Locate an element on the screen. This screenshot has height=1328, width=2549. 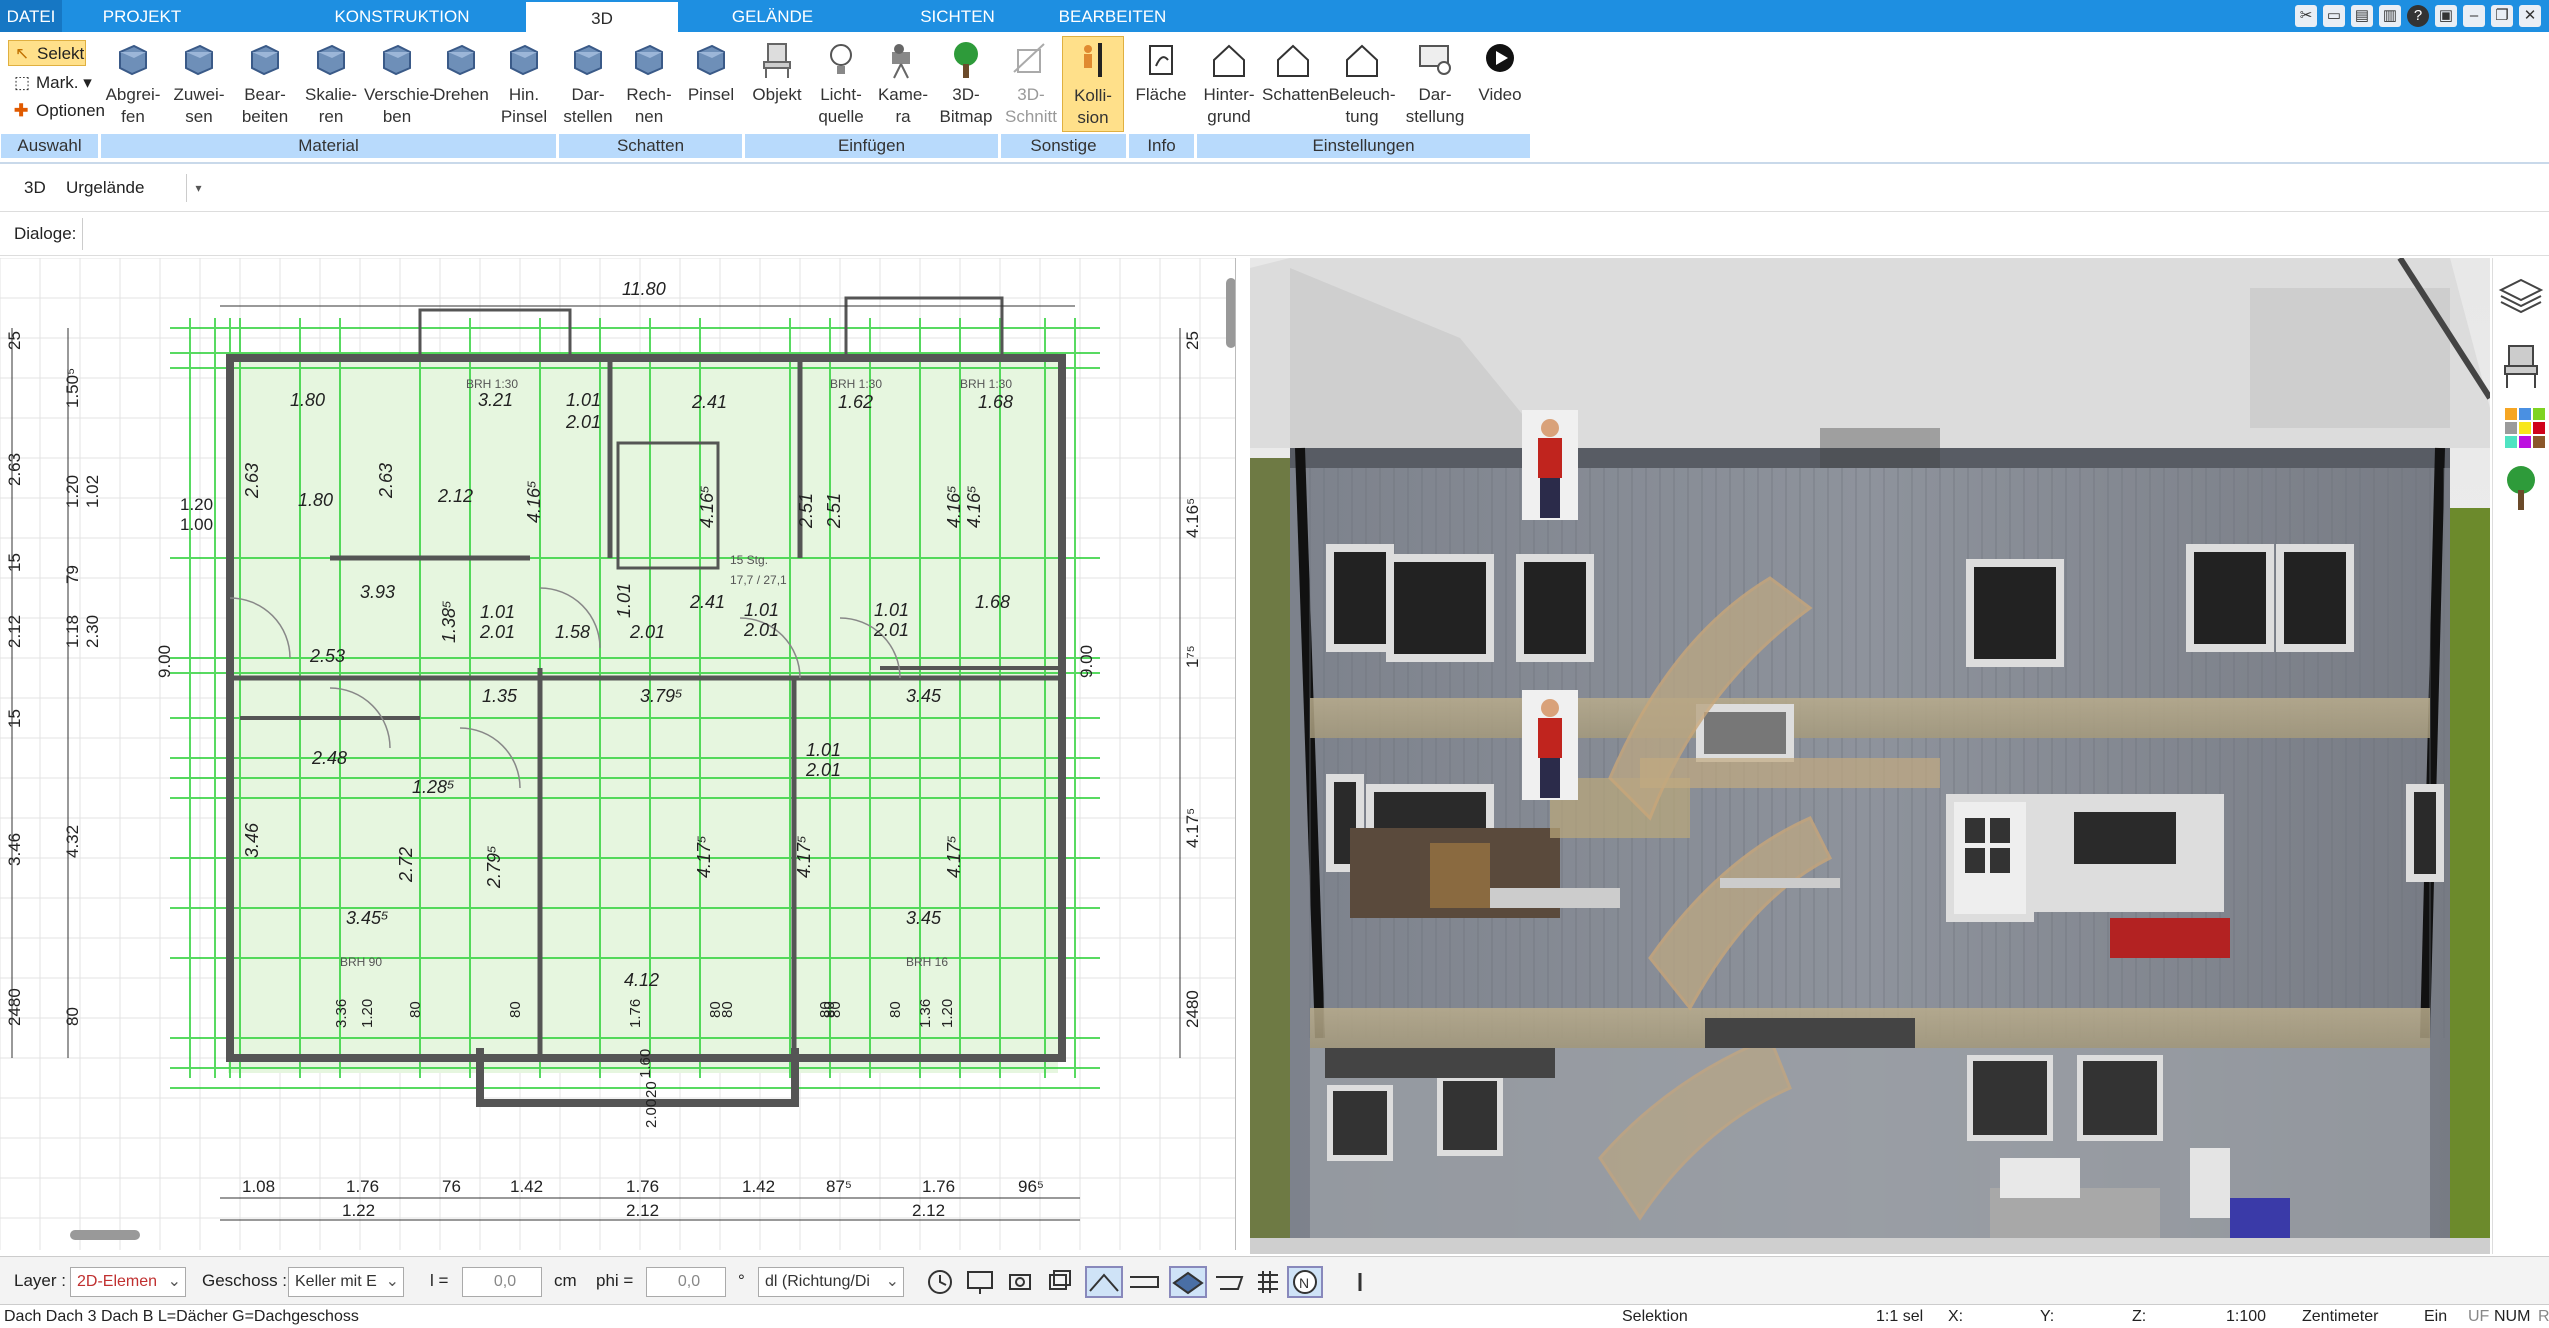
chair-icon is located at coordinates (2521, 366).